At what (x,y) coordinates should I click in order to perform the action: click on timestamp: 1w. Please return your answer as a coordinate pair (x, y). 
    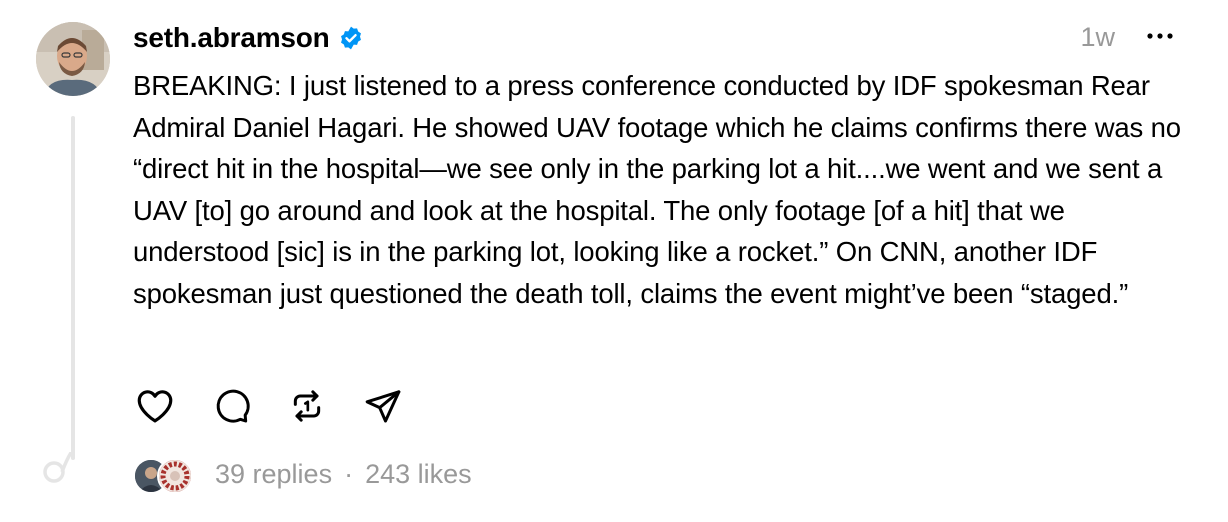
    Looking at the image, I should click on (1097, 37).